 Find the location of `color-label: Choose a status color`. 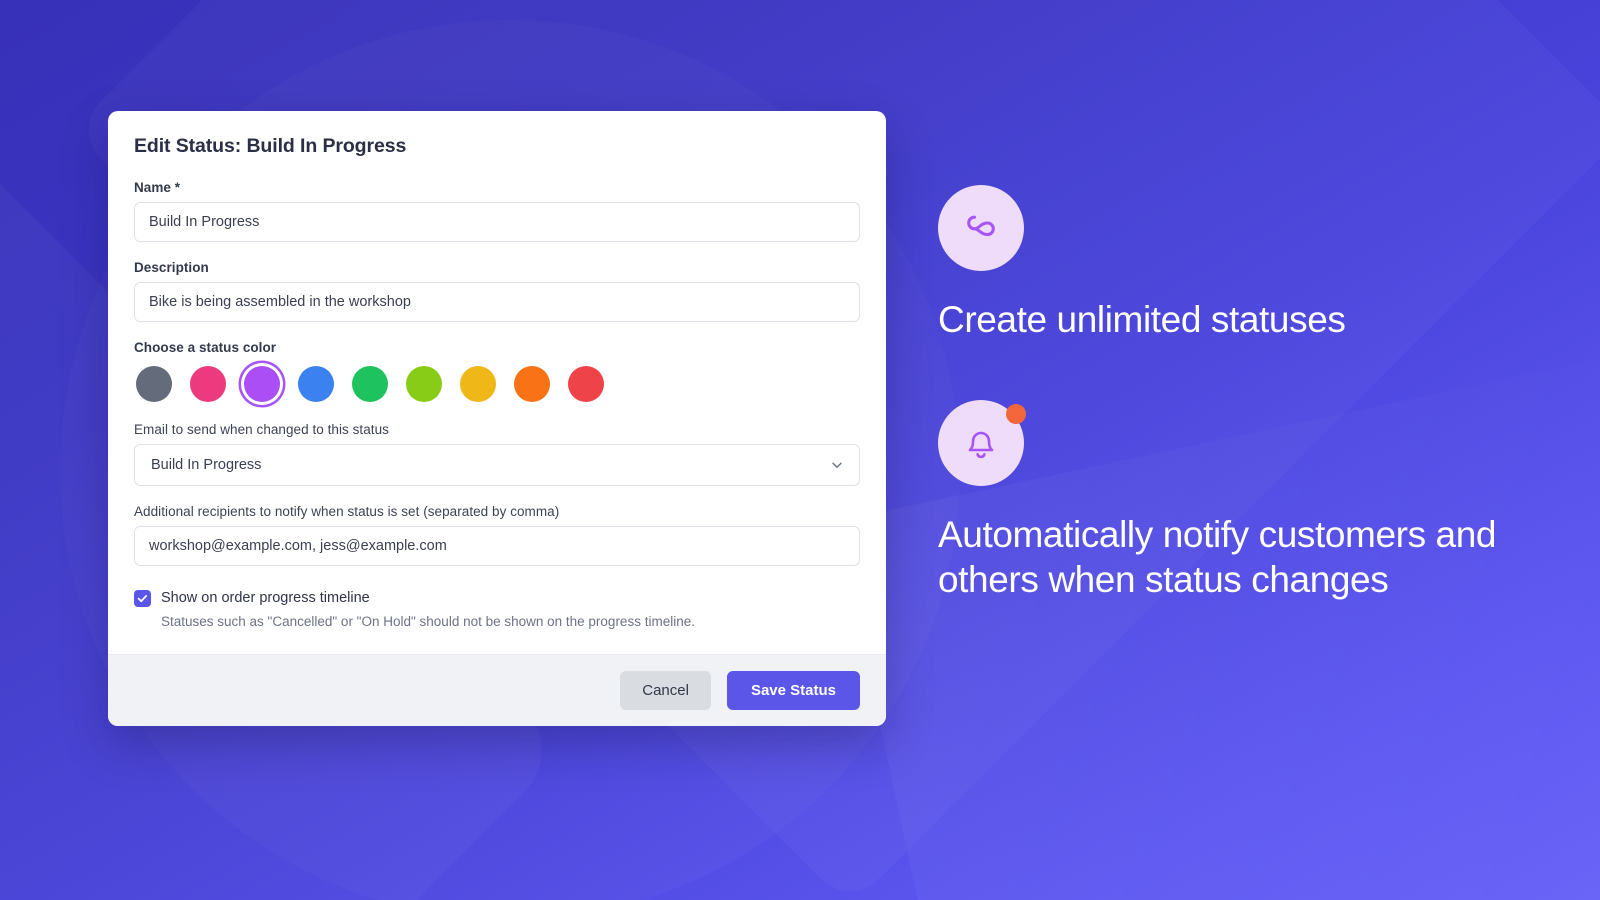

color-label: Choose a status color is located at coordinates (205, 347).